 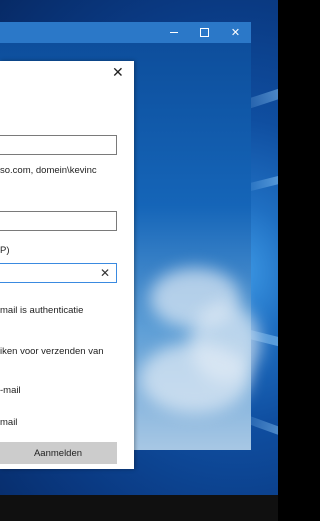 I want to click on auth-option-text: mail is authenticatie, so click(x=42, y=310).